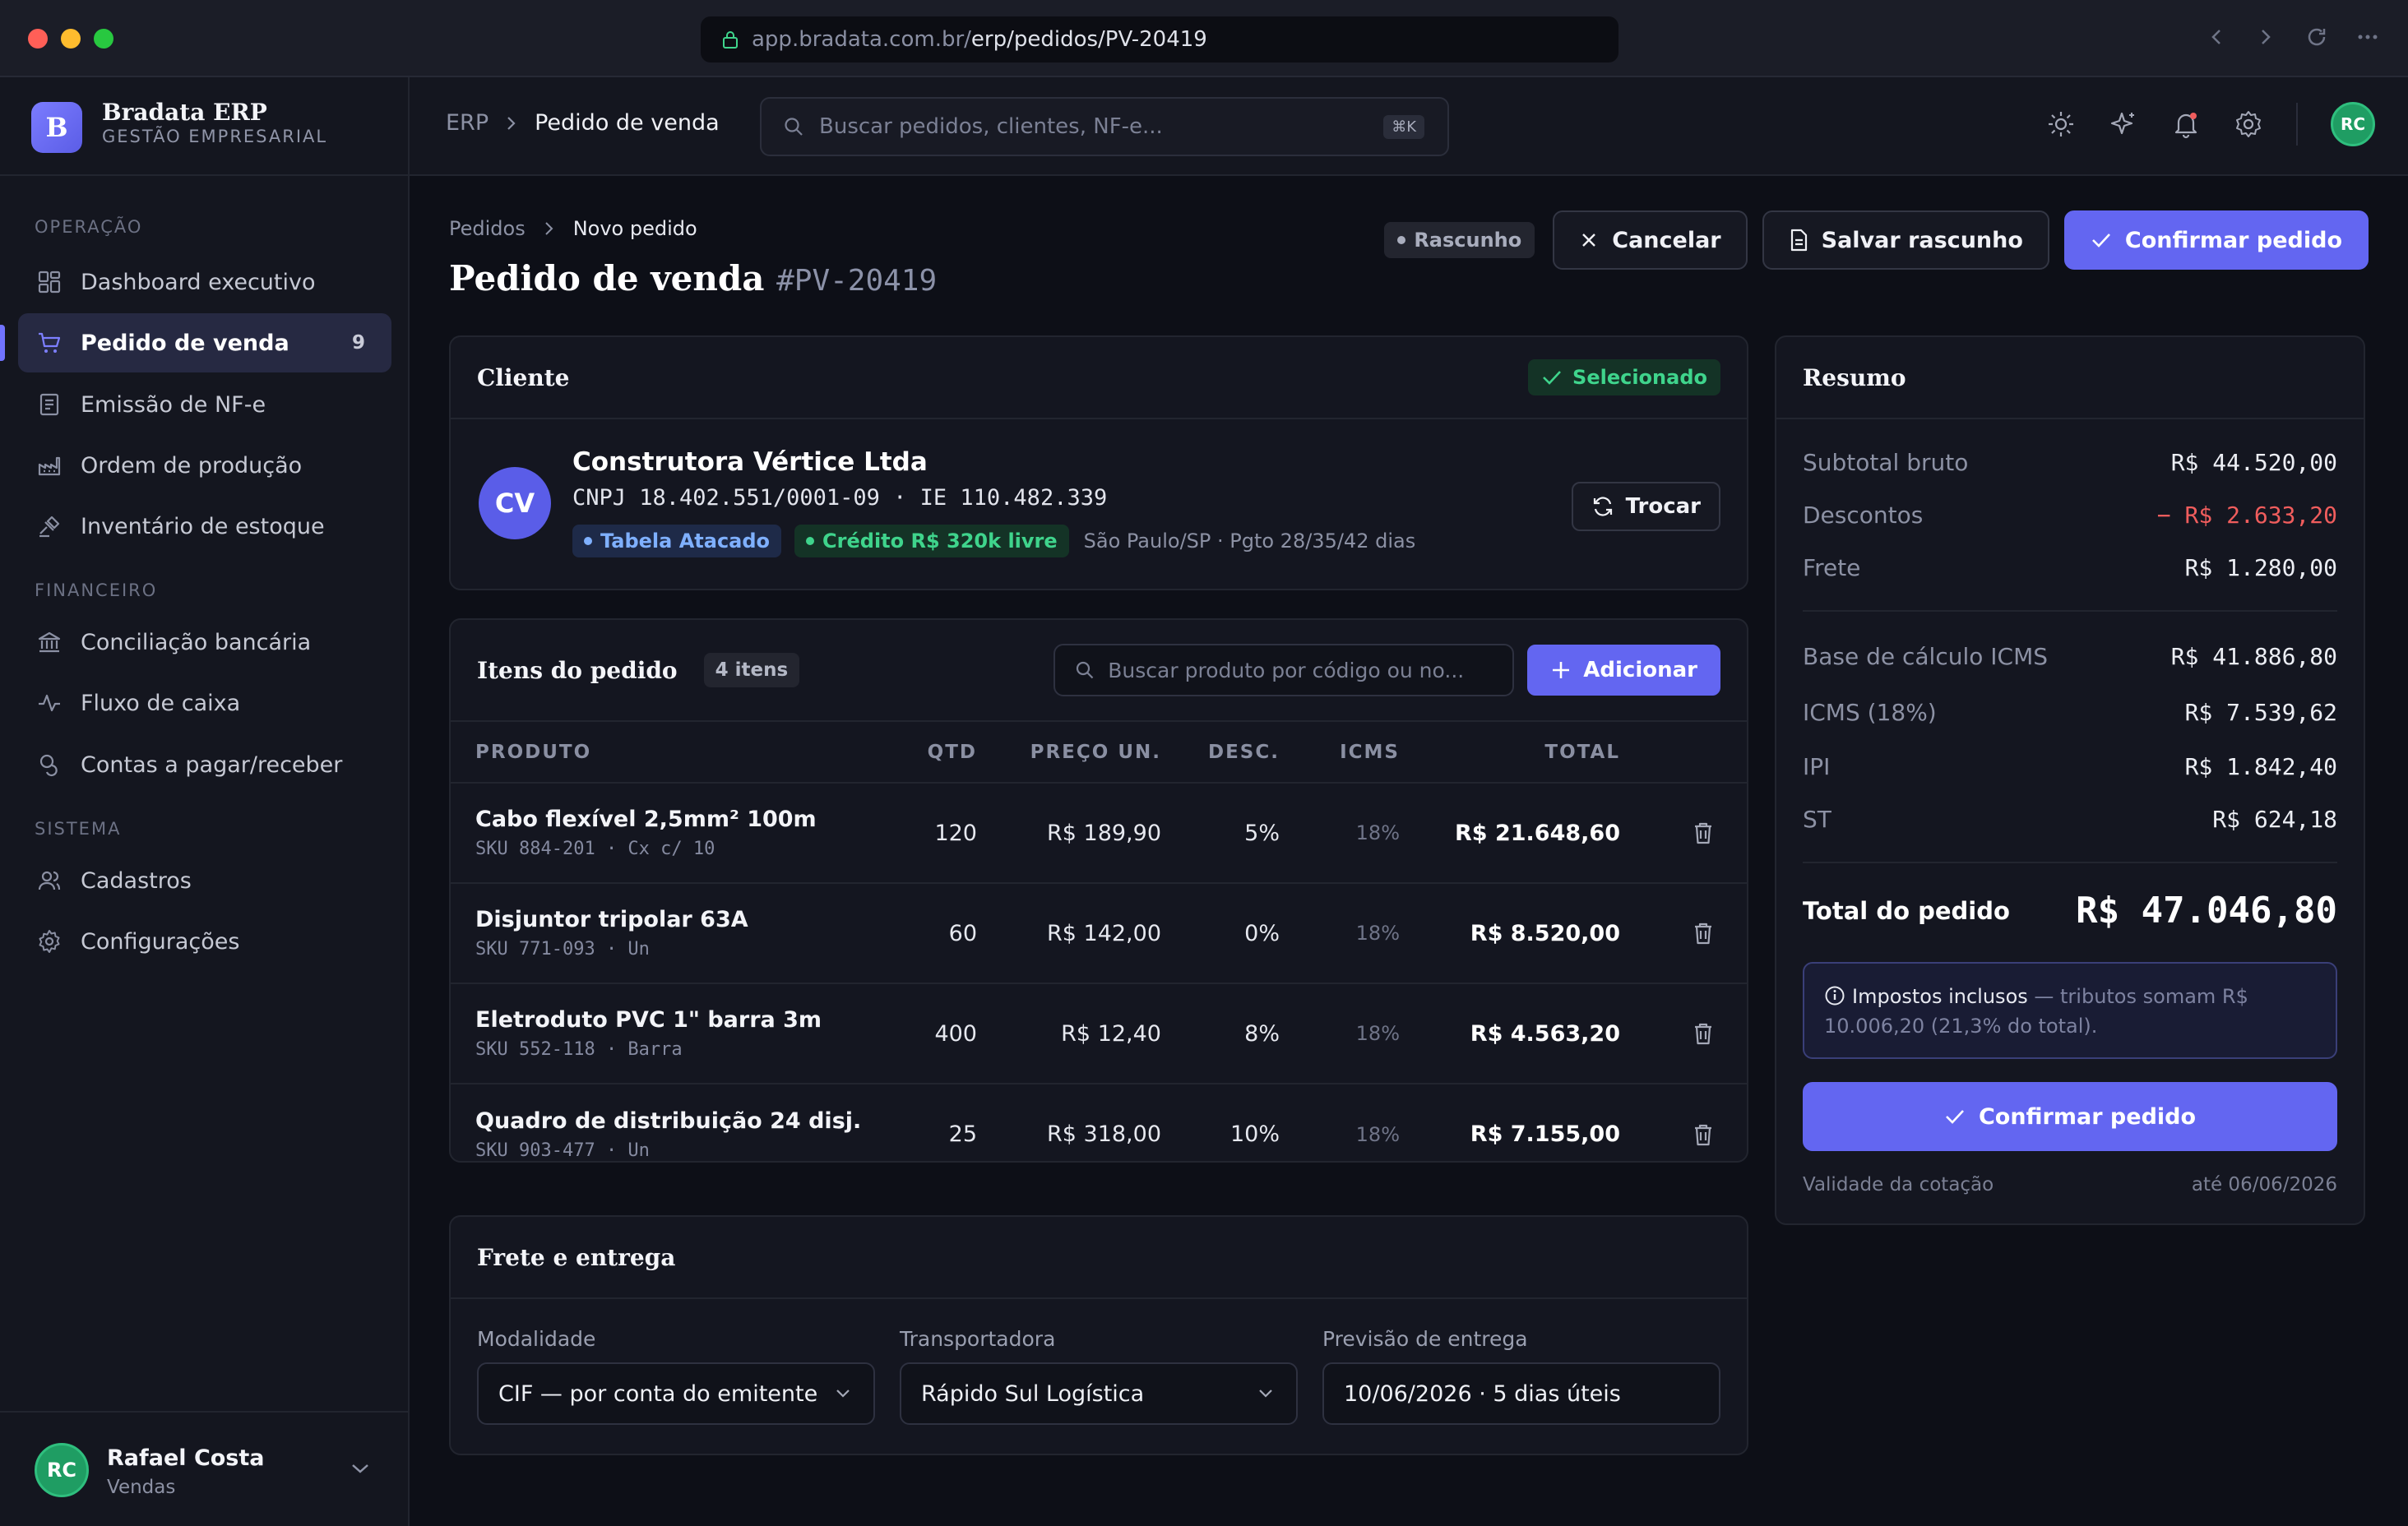 The width and height of the screenshot is (2408, 1526). I want to click on user-role: Vendas, so click(141, 1487).